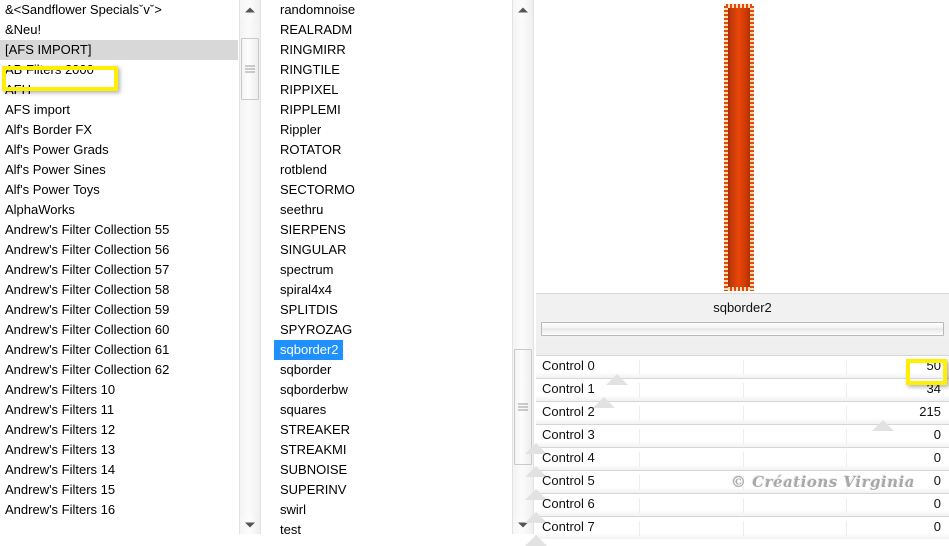  Describe the element at coordinates (38, 109) in the screenshot. I see `list-item-label: AFS import` at that location.